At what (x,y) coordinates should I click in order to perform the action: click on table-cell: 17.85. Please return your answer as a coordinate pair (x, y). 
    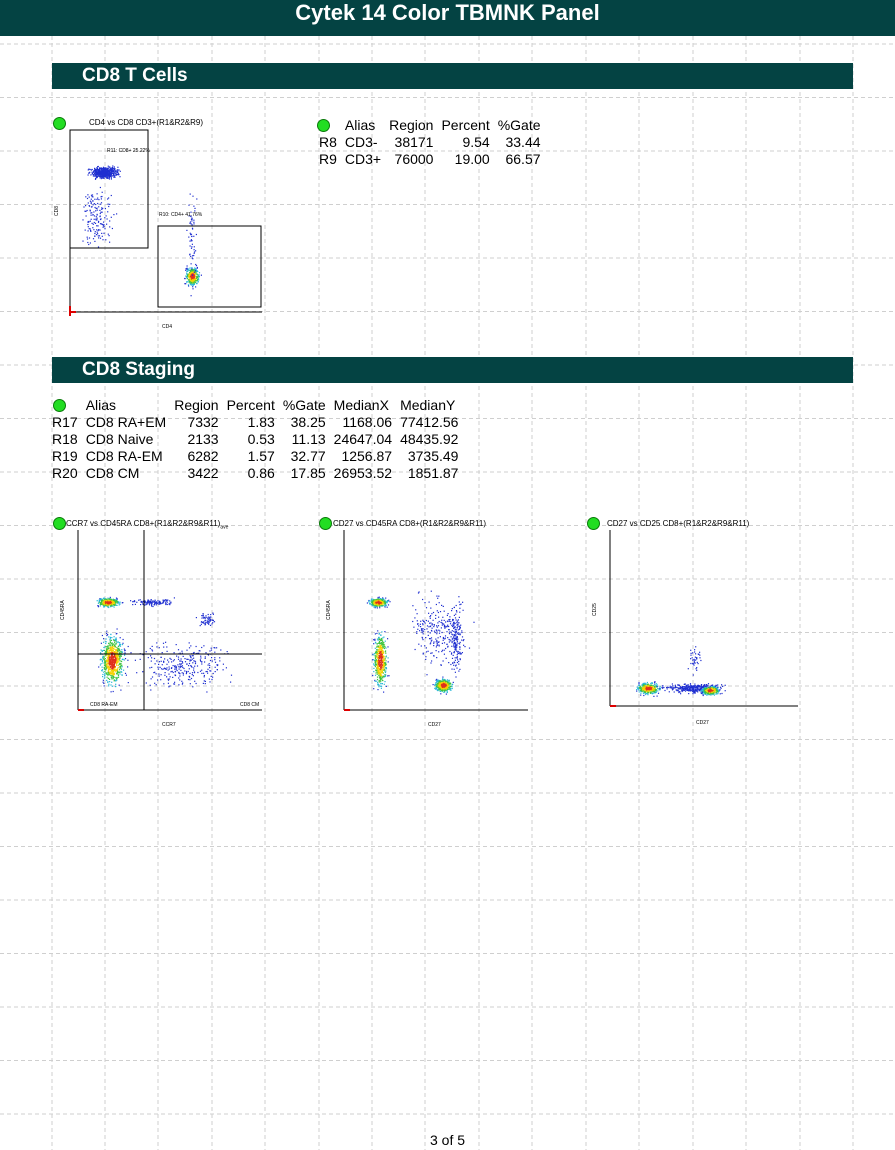
    Looking at the image, I should click on (308, 473).